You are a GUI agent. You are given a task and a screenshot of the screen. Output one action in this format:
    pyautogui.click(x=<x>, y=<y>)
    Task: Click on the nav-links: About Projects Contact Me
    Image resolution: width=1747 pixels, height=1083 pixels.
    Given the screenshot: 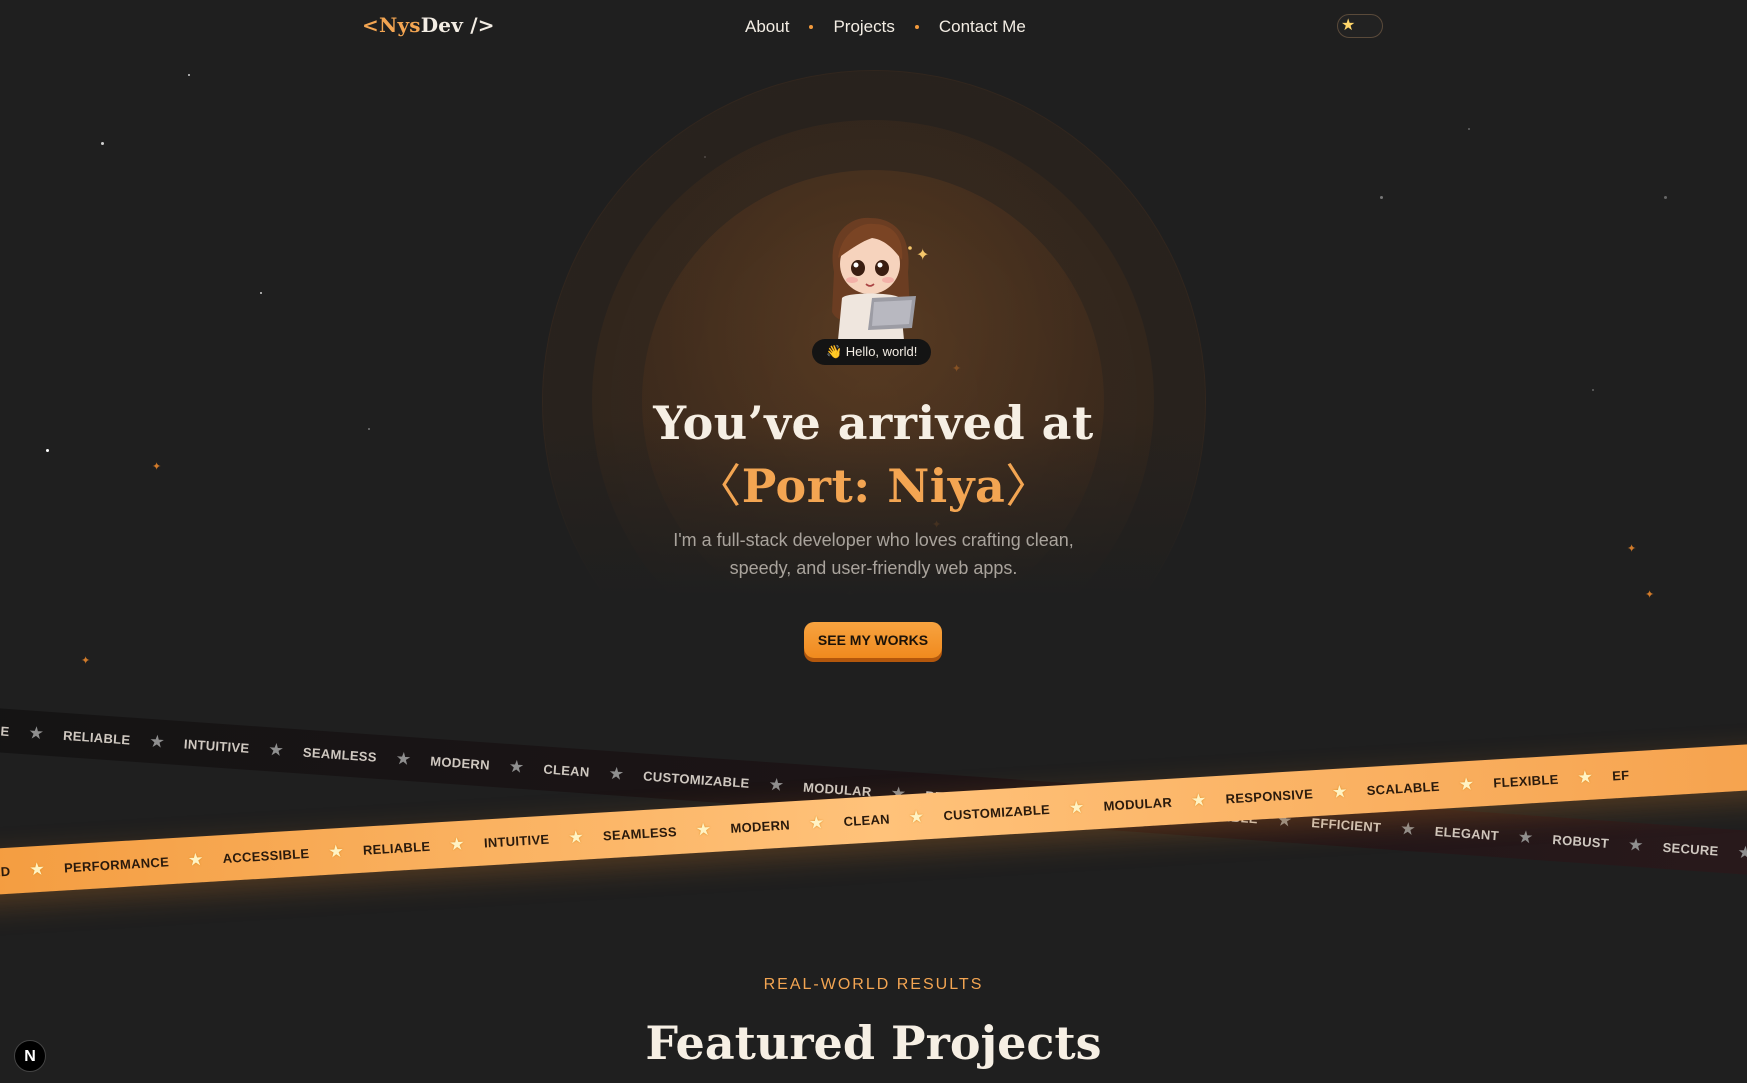 What is the action you would take?
    pyautogui.click(x=885, y=27)
    